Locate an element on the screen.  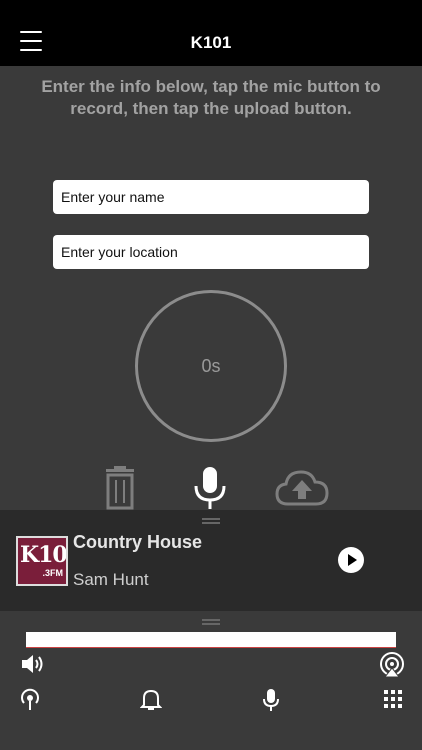
app-header: K101 is located at coordinates (211, 33).